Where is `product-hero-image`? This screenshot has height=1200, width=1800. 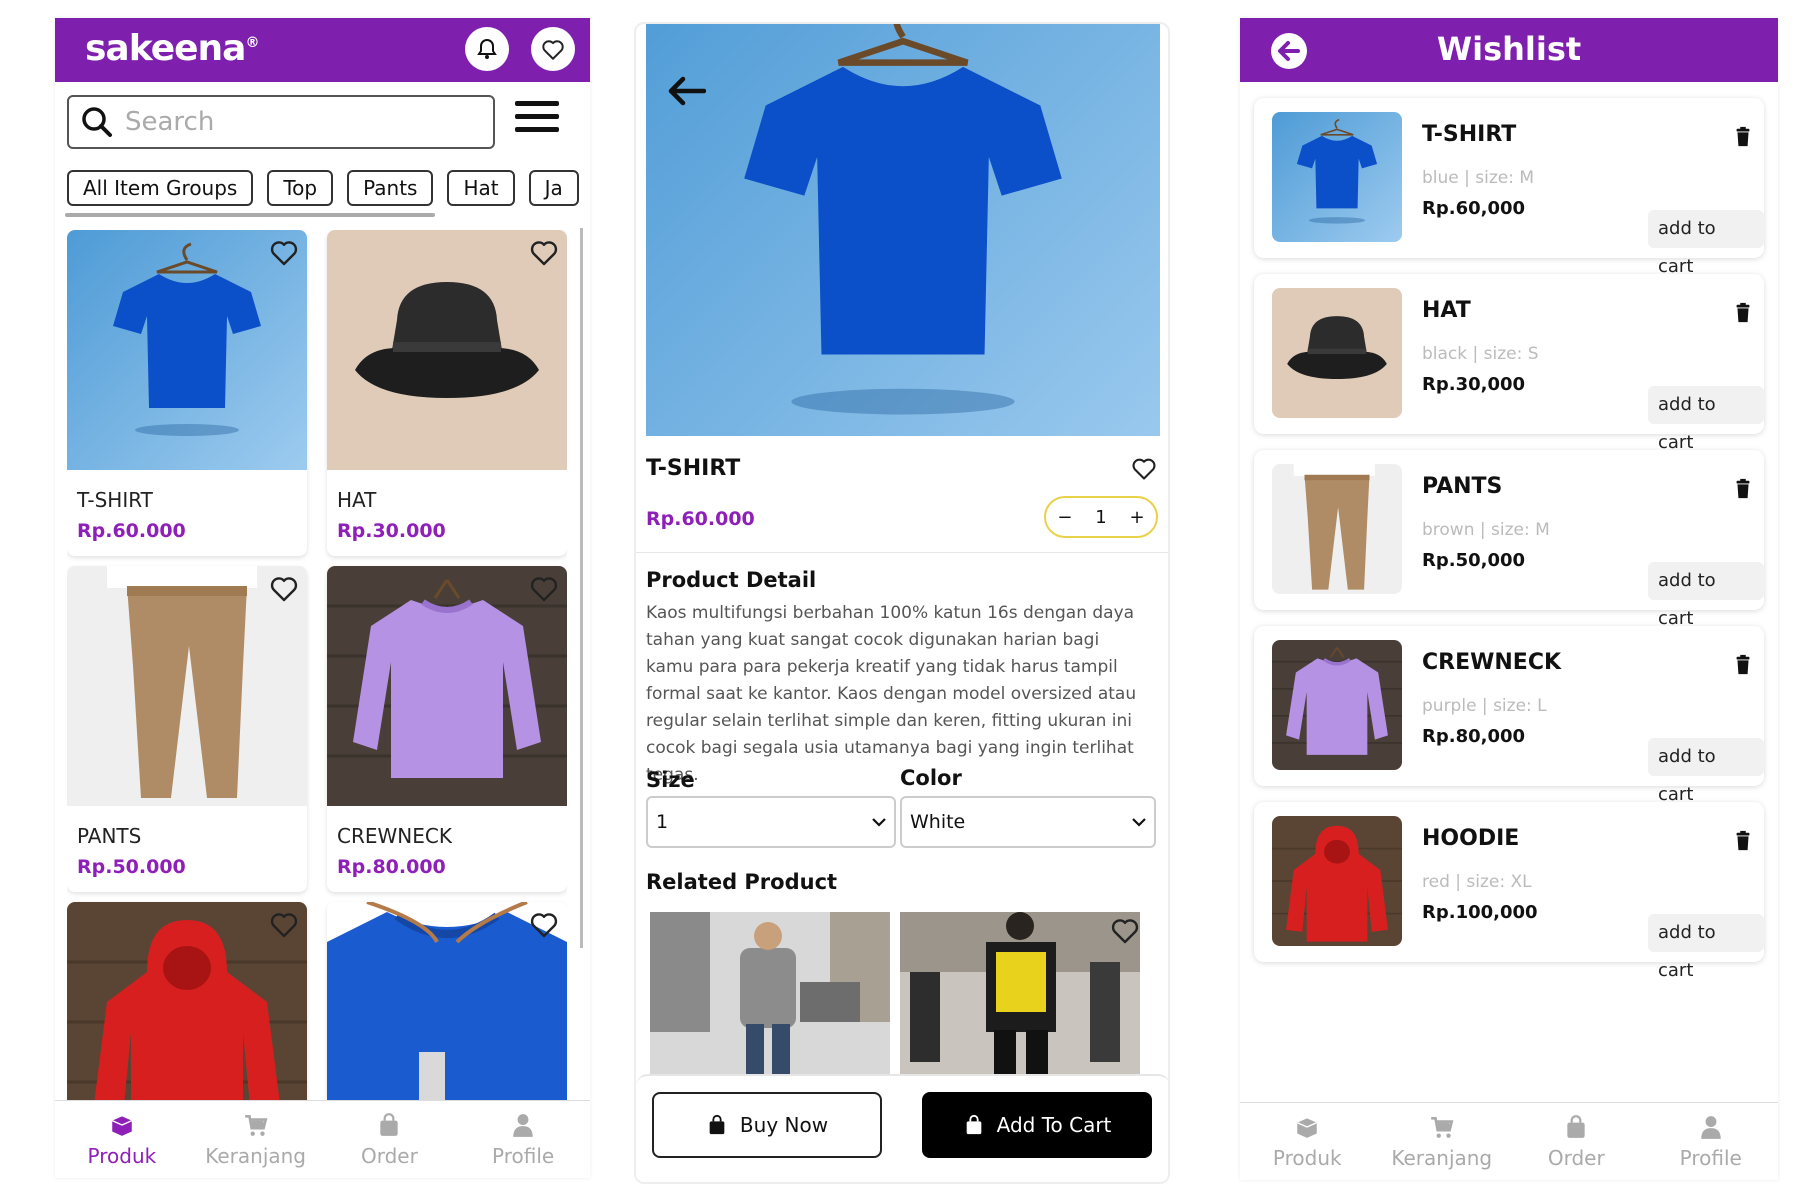
product-hero-image is located at coordinates (903, 230).